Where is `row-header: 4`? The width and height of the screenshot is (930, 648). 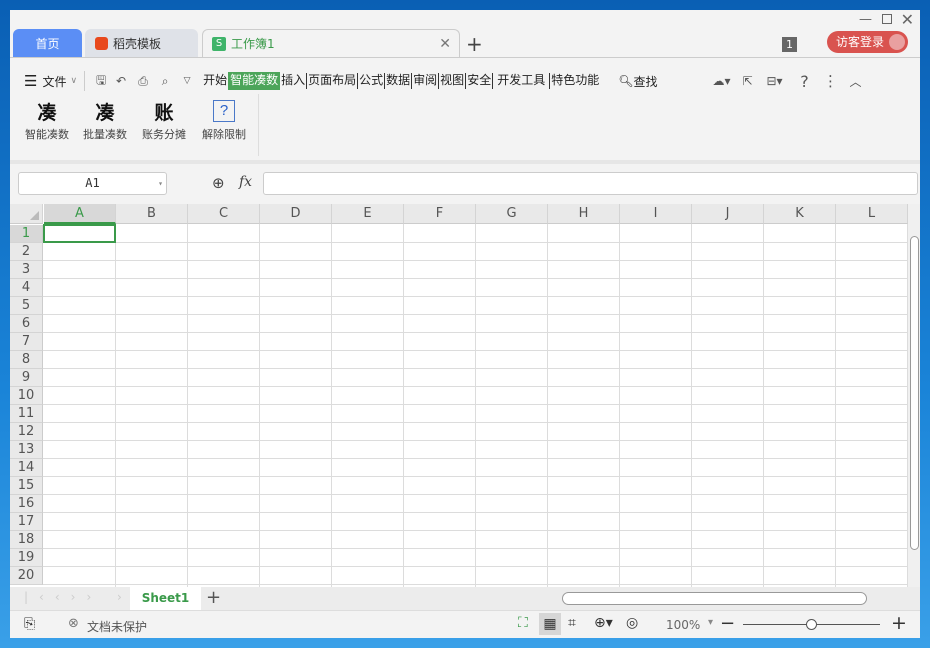 row-header: 4 is located at coordinates (26, 288).